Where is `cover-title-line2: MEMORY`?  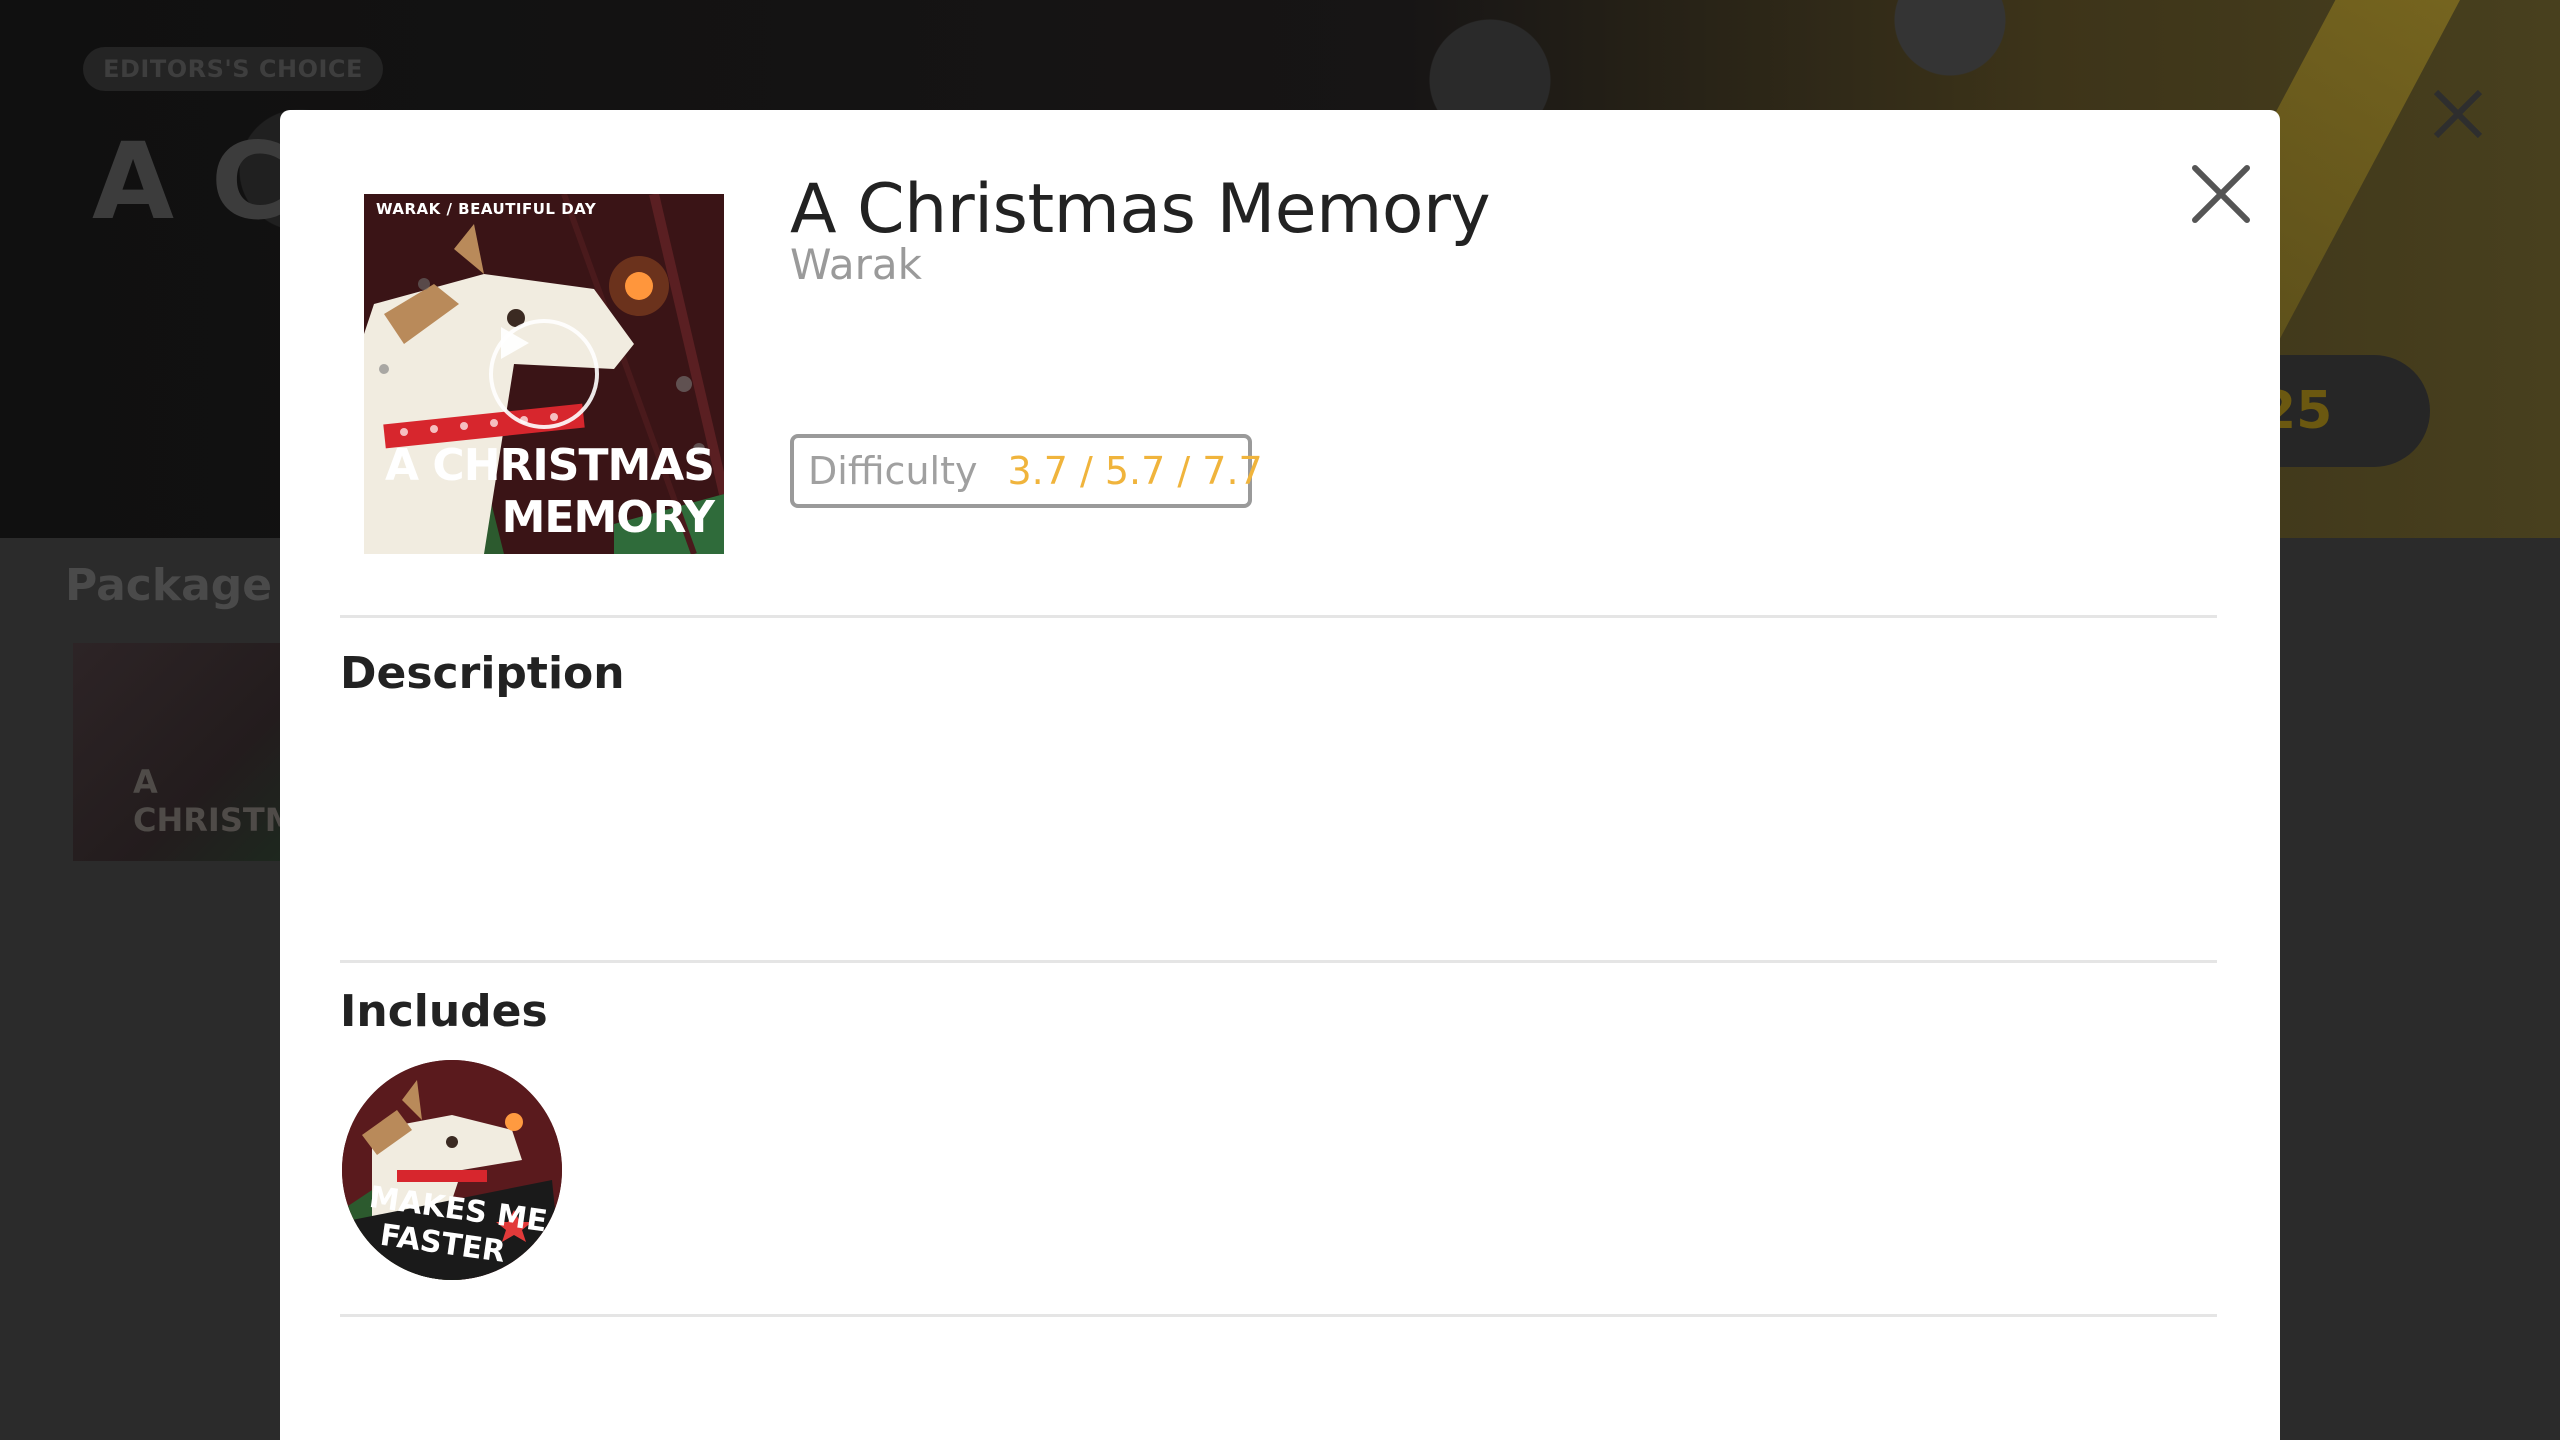
cover-title-line2: MEMORY is located at coordinates (608, 517).